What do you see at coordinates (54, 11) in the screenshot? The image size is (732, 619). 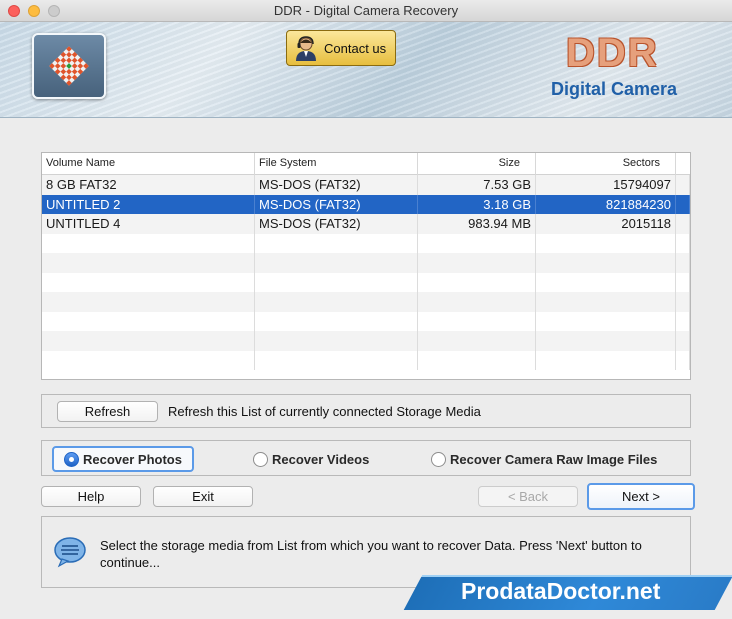 I see `zoom-window-button` at bounding box center [54, 11].